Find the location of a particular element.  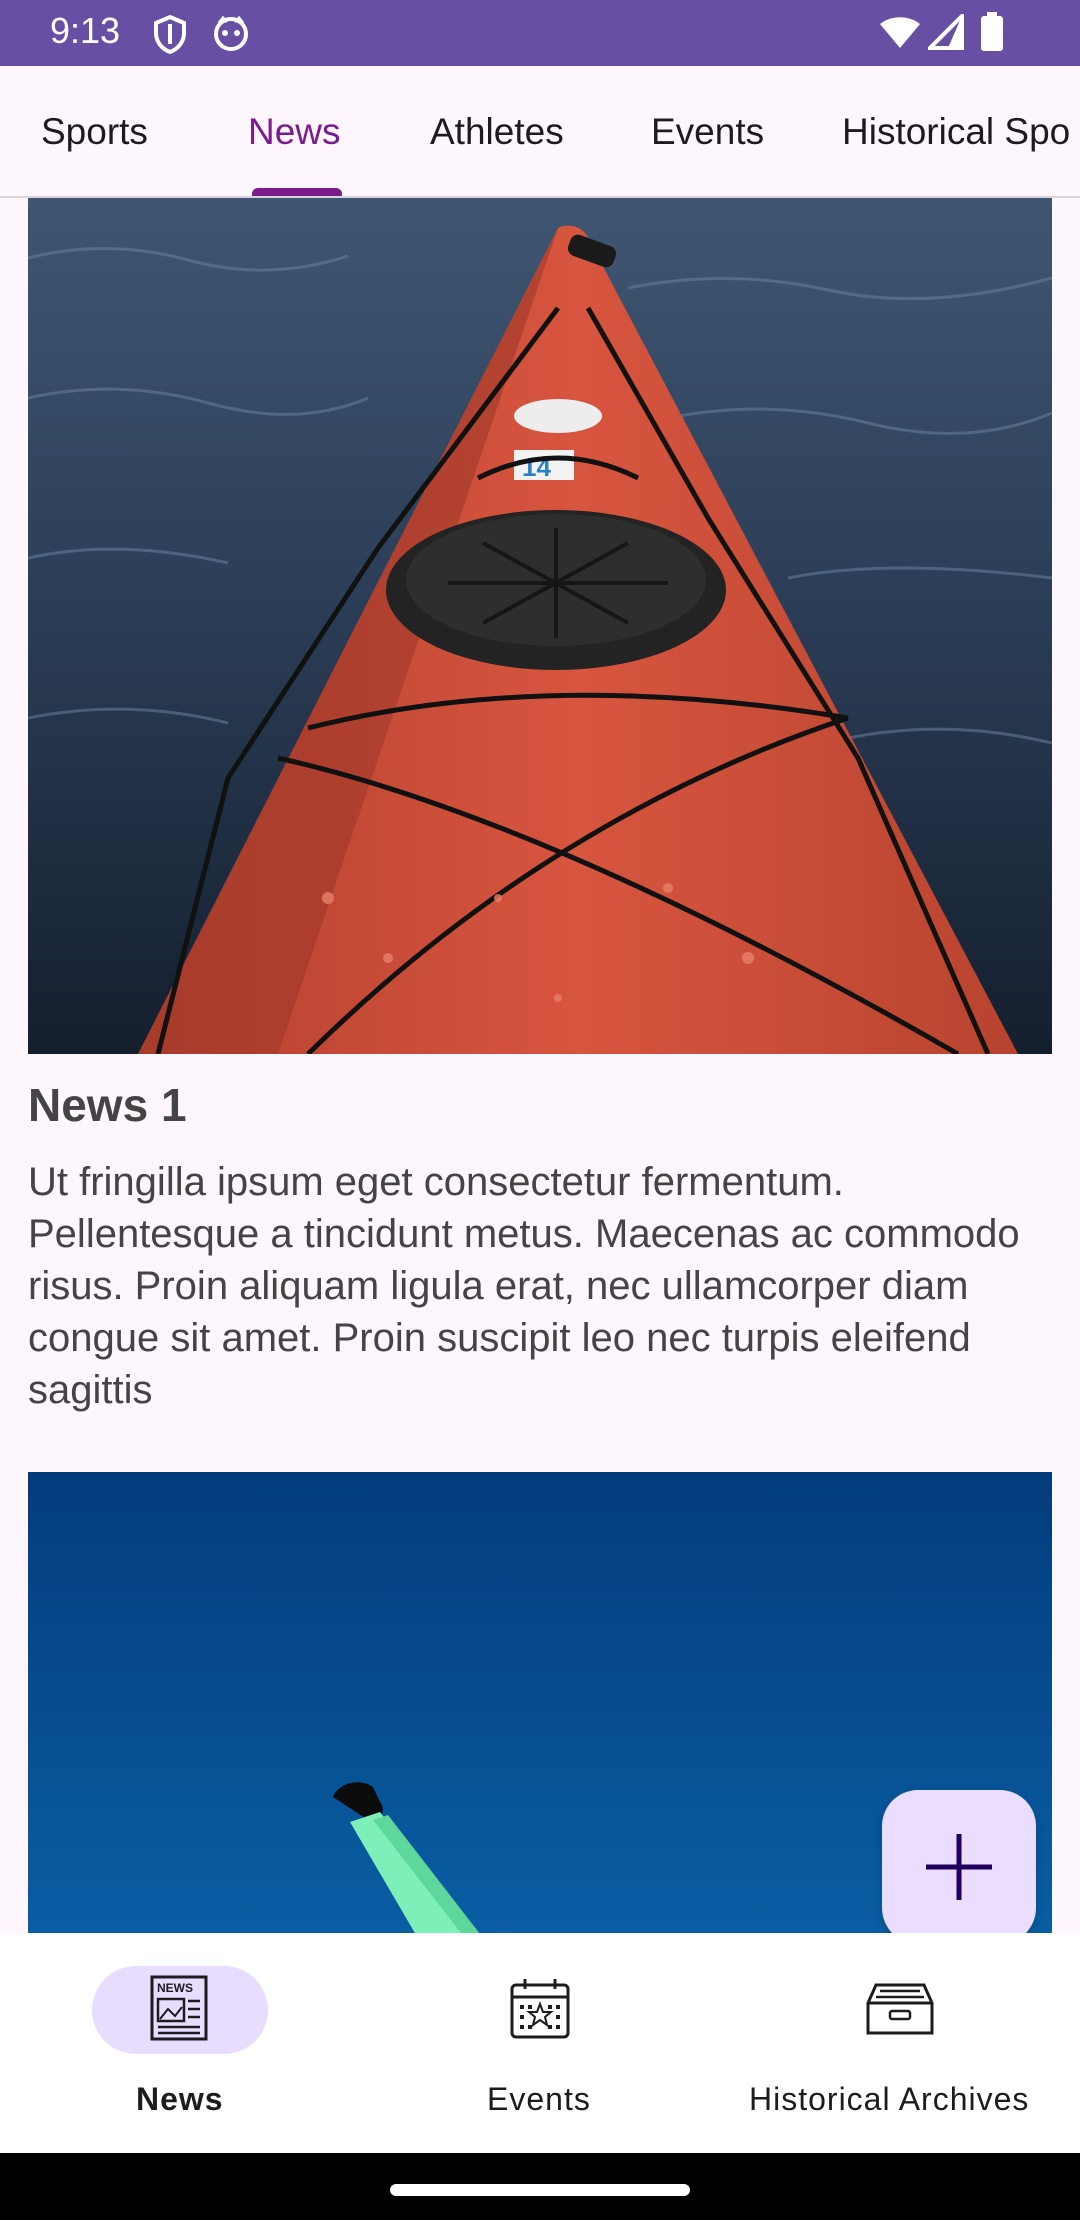

nav-item-events: Events is located at coordinates (540, 2043).